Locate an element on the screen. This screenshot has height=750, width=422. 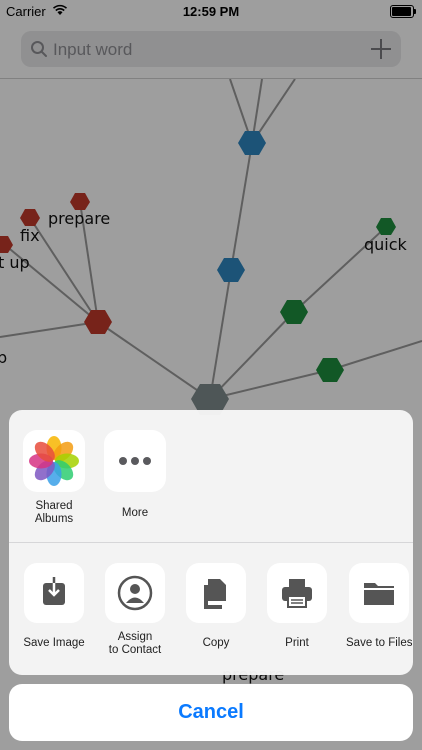
action-label: Print is located at coordinates (297, 643).